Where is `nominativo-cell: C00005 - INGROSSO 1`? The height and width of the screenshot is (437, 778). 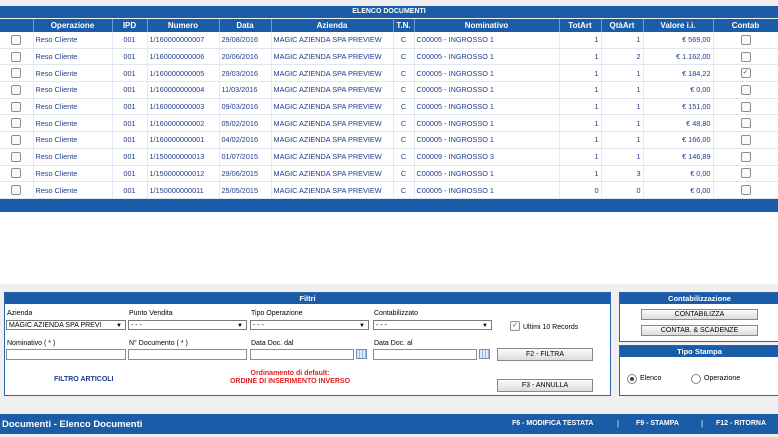 nominativo-cell: C00005 - INGROSSO 1 is located at coordinates (487, 123).